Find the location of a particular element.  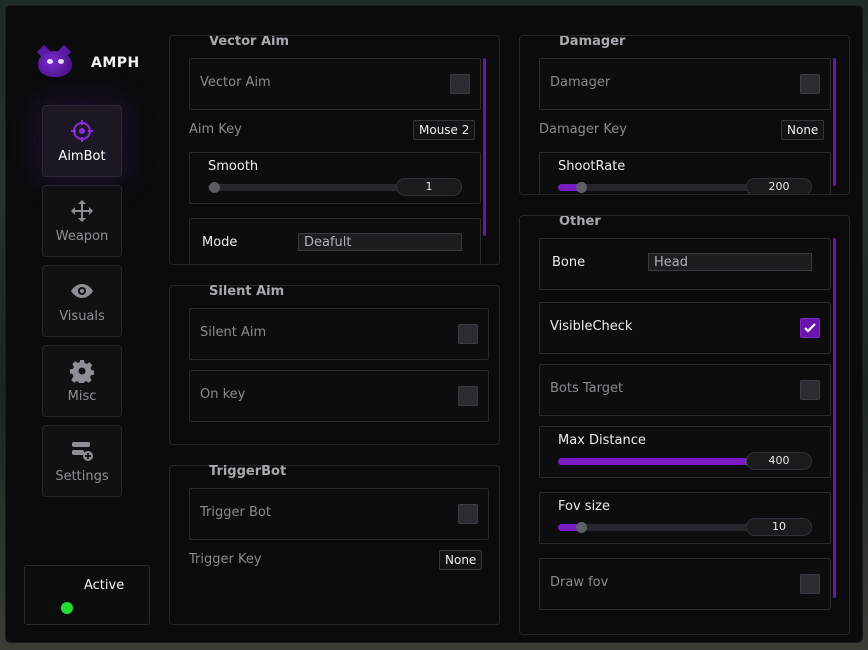

checkmark-icon is located at coordinates (810, 328).